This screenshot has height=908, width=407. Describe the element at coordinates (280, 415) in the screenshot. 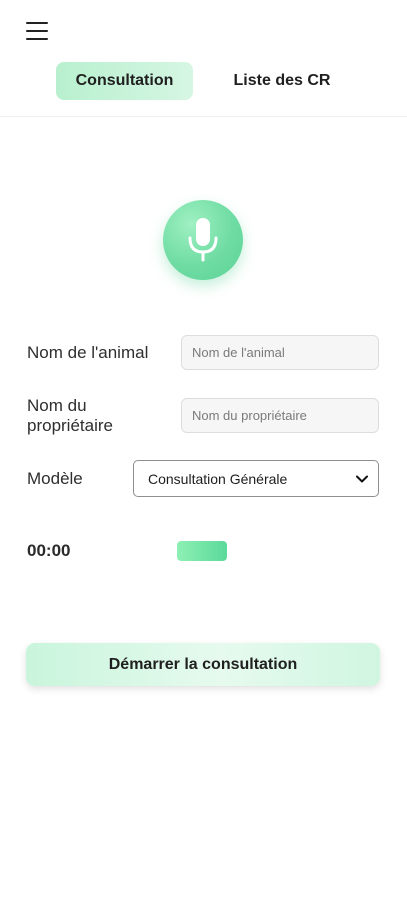

I see `owner-name-input` at that location.